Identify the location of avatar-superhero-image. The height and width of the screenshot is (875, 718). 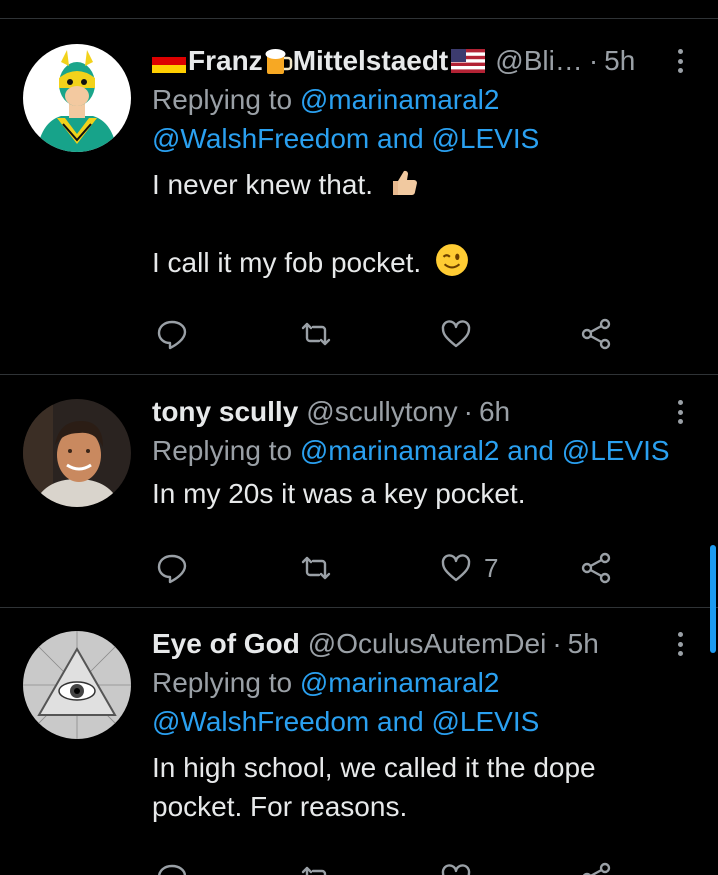
(77, 98).